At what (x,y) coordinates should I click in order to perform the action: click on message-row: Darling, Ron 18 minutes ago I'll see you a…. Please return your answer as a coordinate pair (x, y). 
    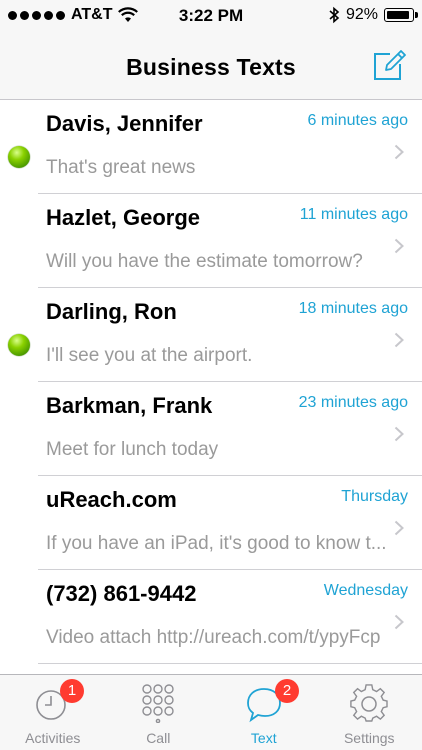
    Looking at the image, I should click on (215, 335).